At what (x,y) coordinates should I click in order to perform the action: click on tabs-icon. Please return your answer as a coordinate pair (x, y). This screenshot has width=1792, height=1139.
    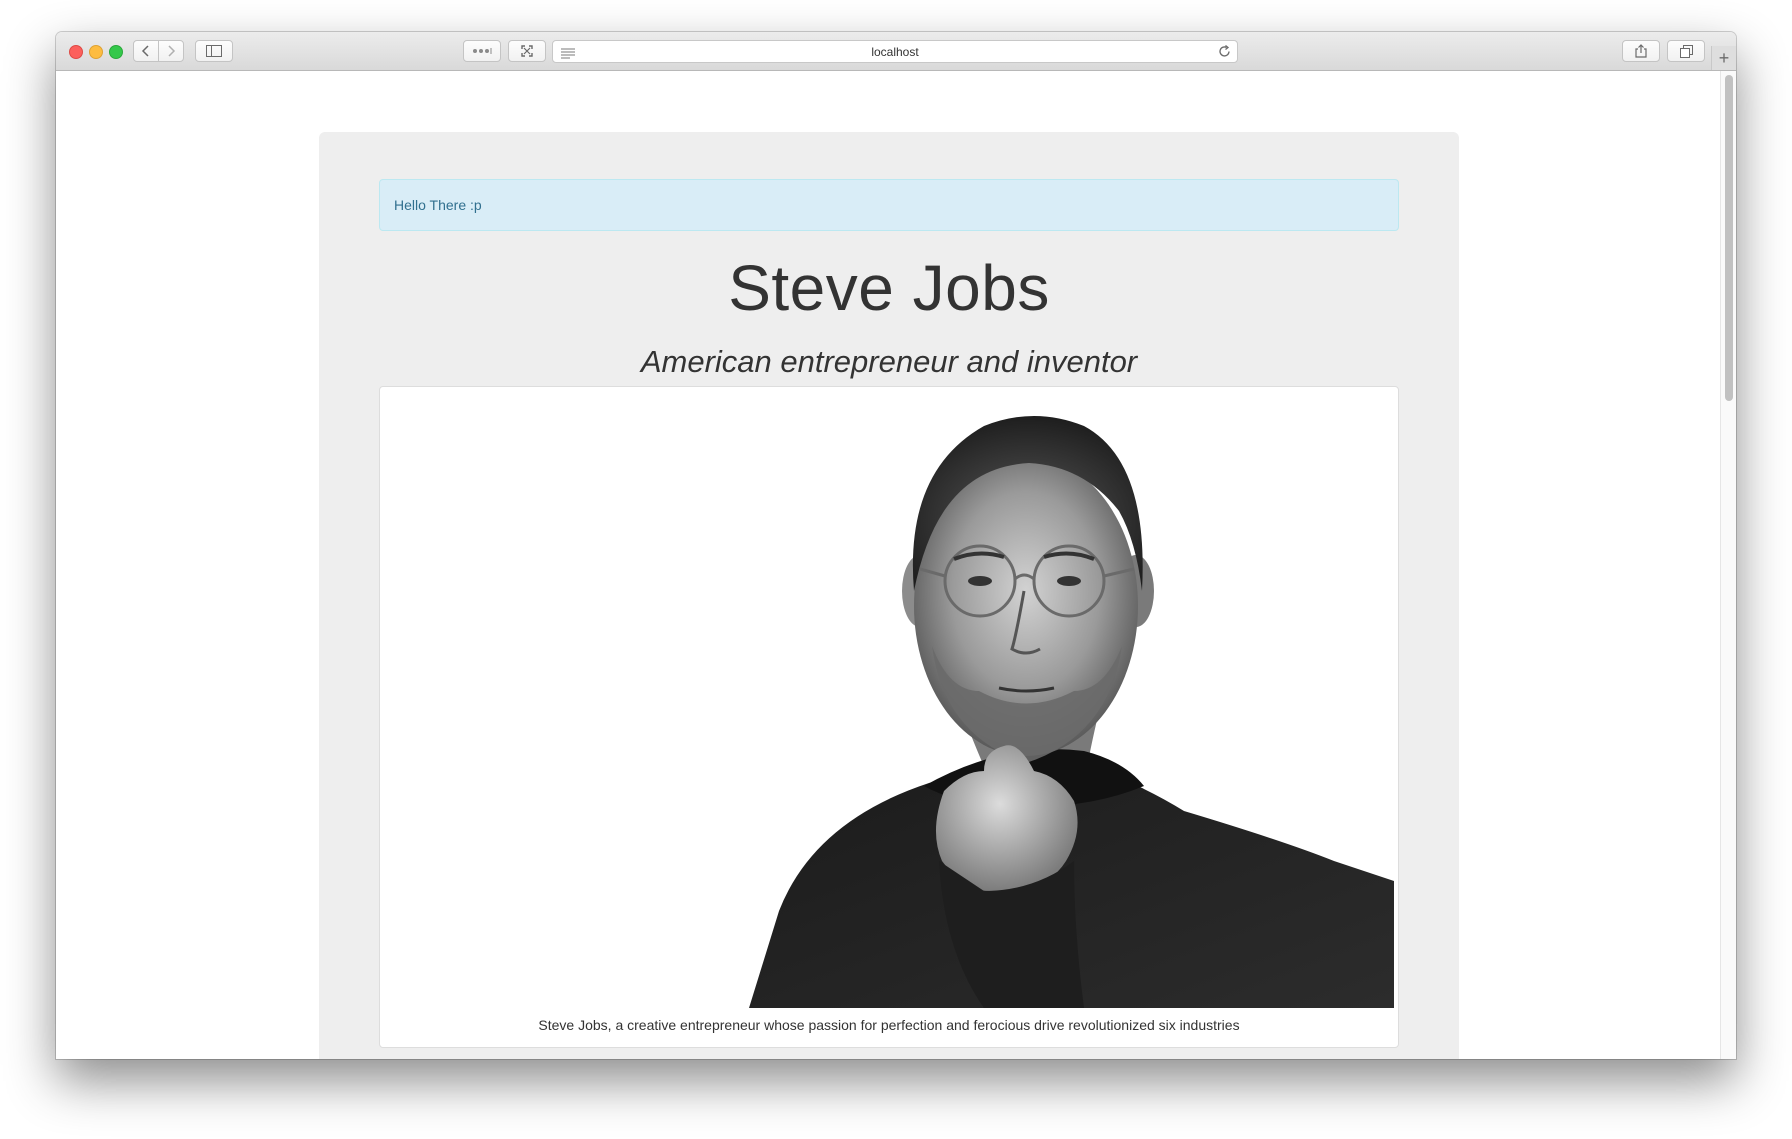
    Looking at the image, I should click on (1686, 51).